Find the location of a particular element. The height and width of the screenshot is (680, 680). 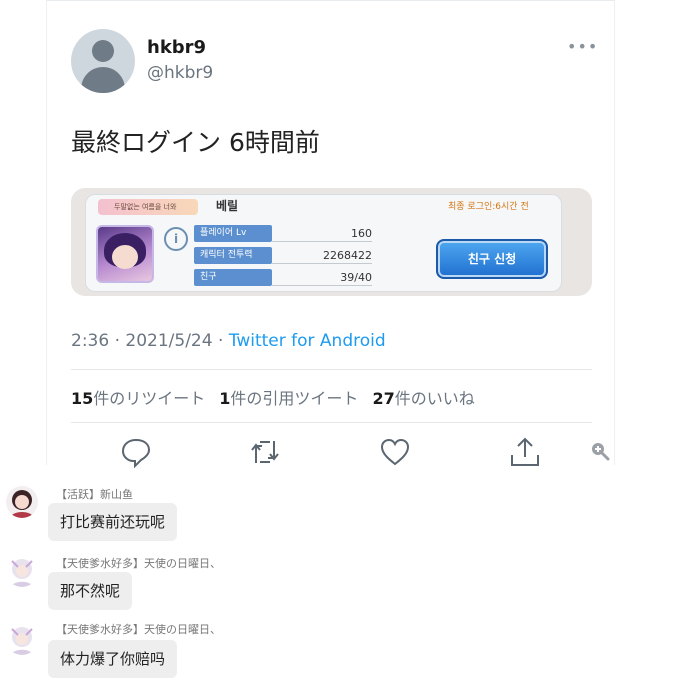

info-icon: i is located at coordinates (176, 239).